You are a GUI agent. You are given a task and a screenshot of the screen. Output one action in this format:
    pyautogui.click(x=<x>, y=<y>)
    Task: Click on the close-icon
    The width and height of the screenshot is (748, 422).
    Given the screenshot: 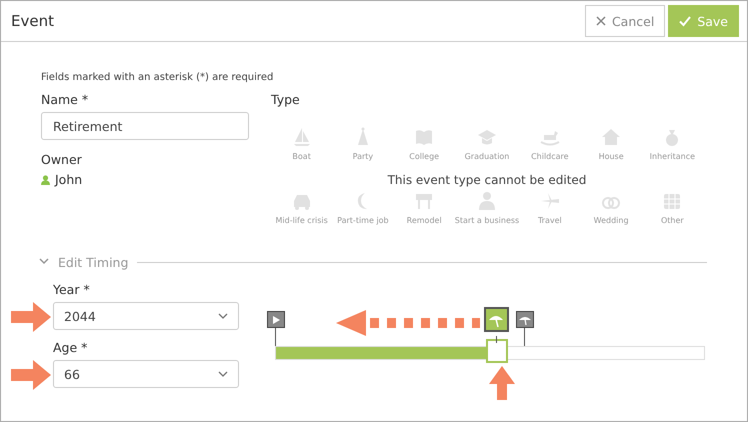 What is the action you would take?
    pyautogui.click(x=601, y=21)
    